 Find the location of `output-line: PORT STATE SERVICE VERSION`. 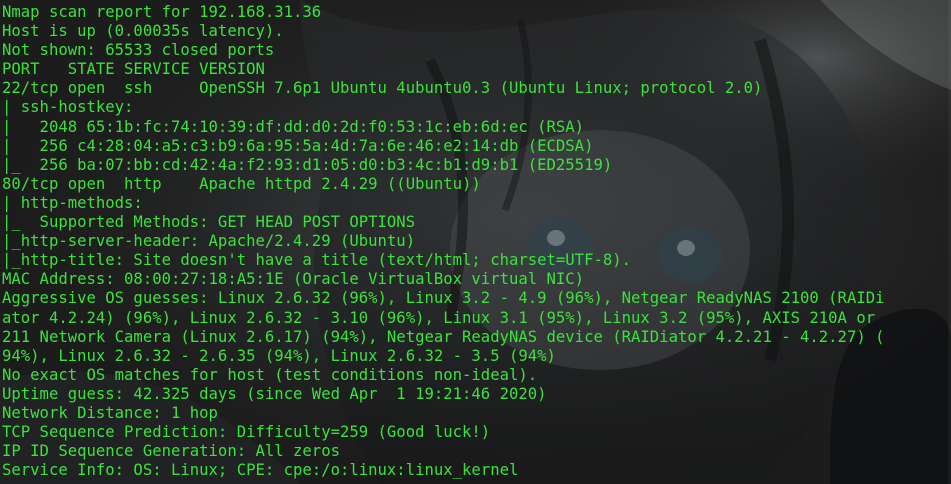

output-line: PORT STATE SERVICE VERSION is located at coordinates (133, 69).